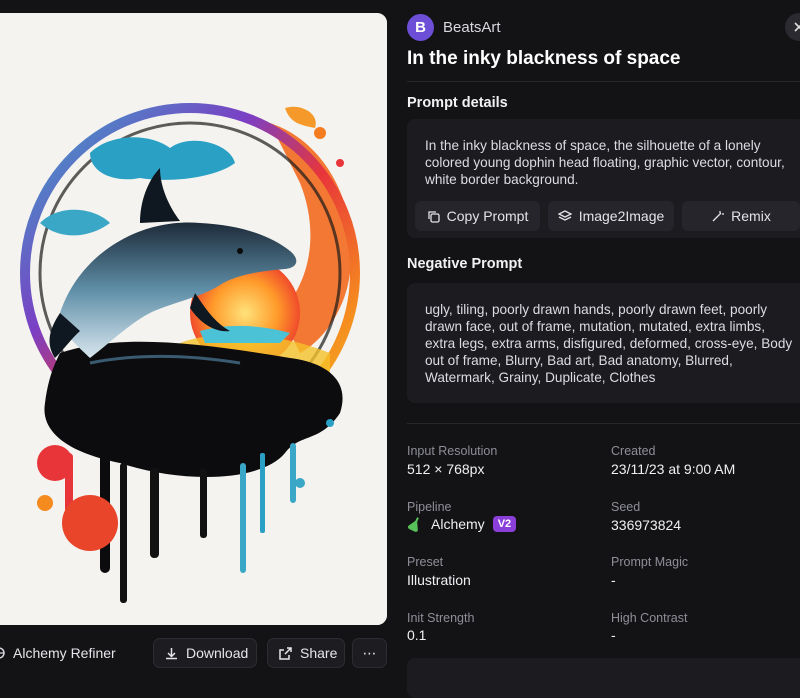 The height and width of the screenshot is (698, 800). I want to click on close-button, so click(792, 27).